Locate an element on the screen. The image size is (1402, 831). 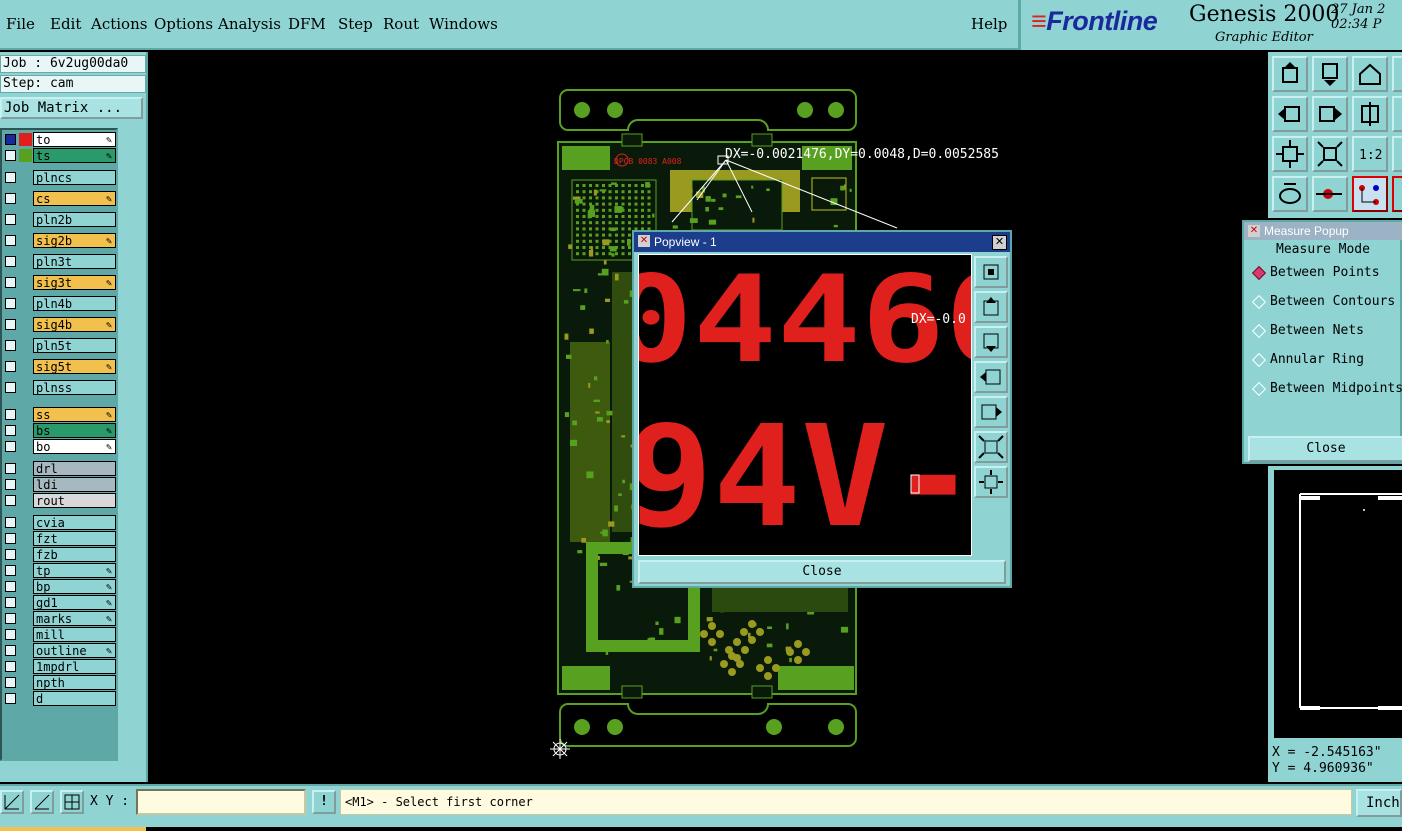
layer-row: fzb is located at coordinates (59, 554).